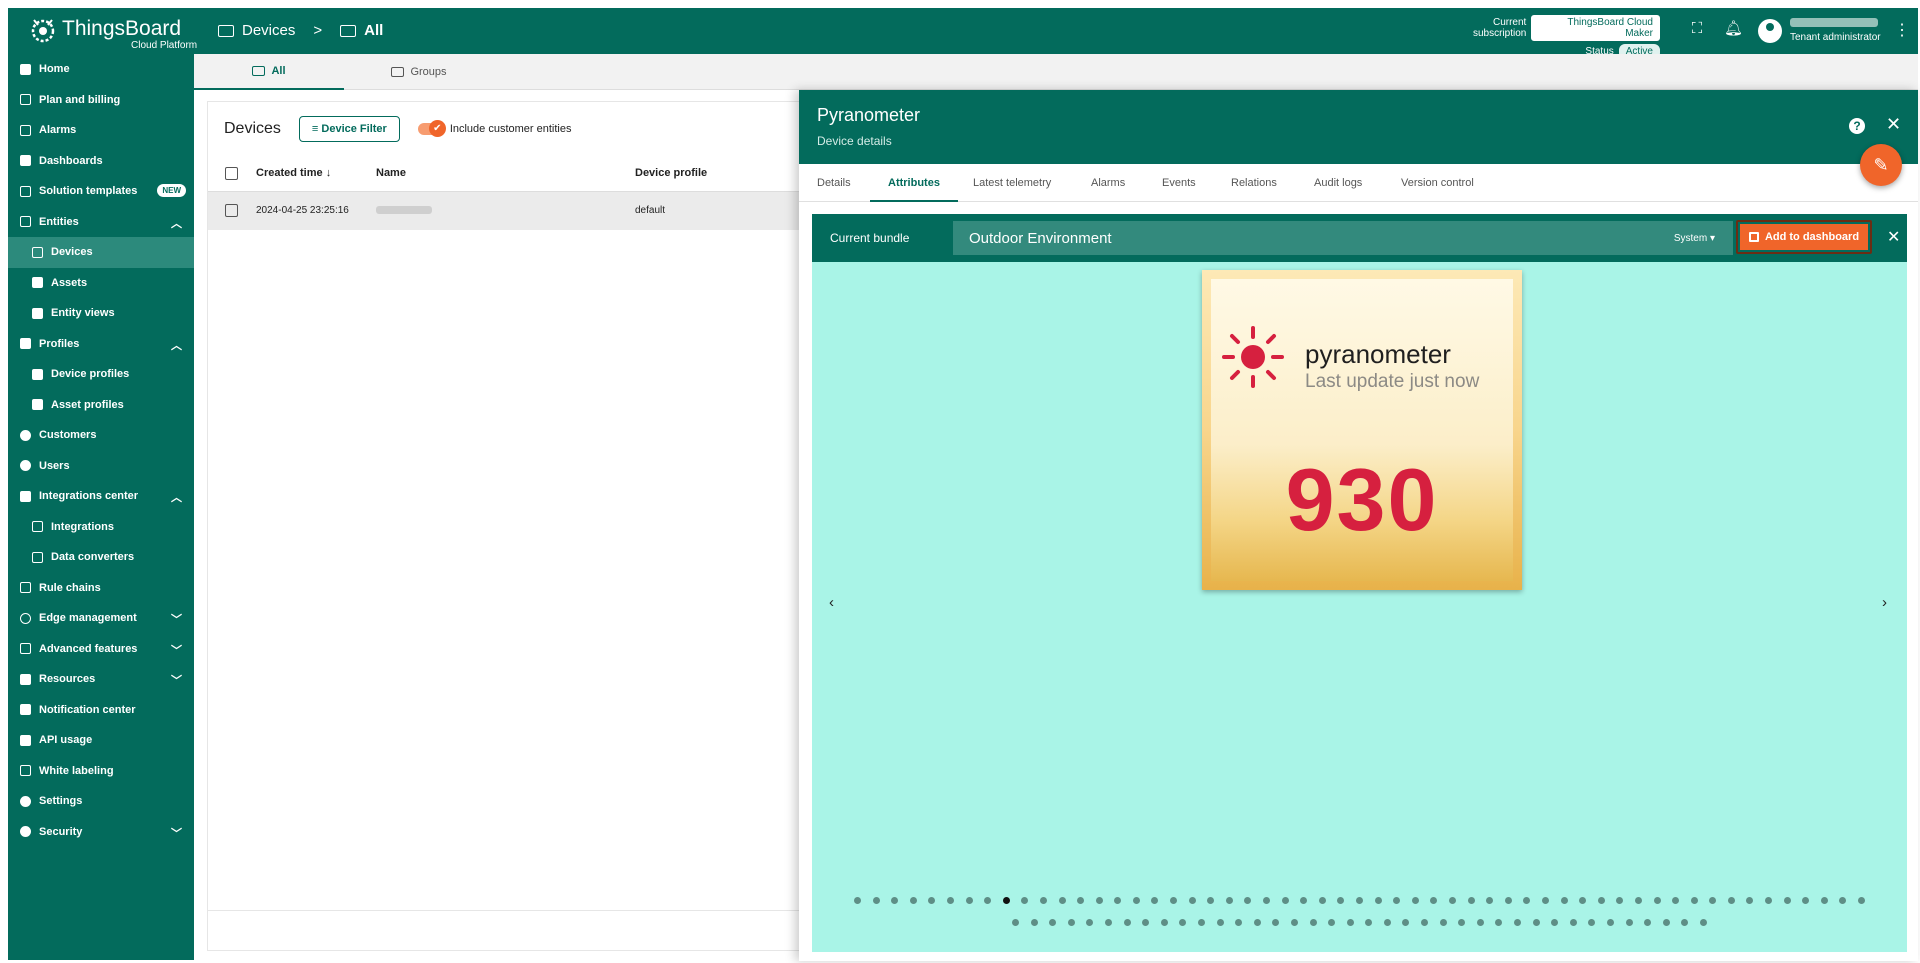  I want to click on sidebar-item-notification-center: Notification center, so click(101, 710).